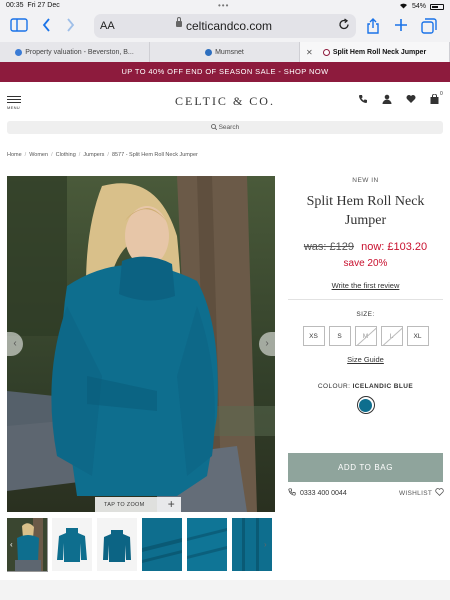 The width and height of the screenshot is (450, 600). Describe the element at coordinates (391, 336) in the screenshot. I see `size-option-l: L` at that location.